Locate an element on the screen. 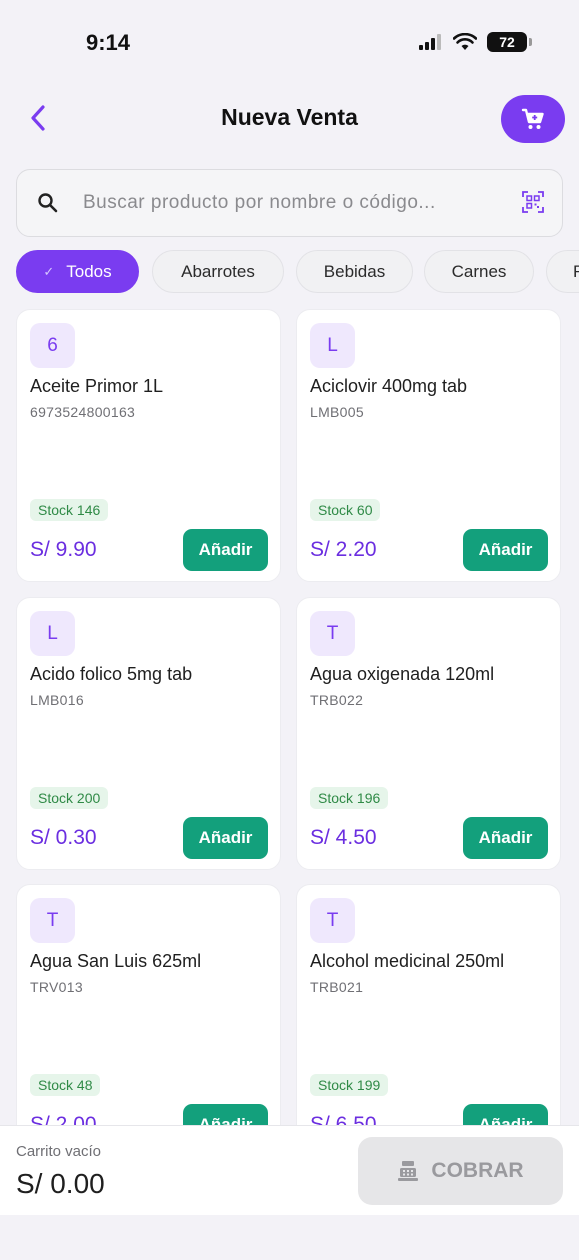 The image size is (579, 1260). qr-scan-icon is located at coordinates (533, 202).